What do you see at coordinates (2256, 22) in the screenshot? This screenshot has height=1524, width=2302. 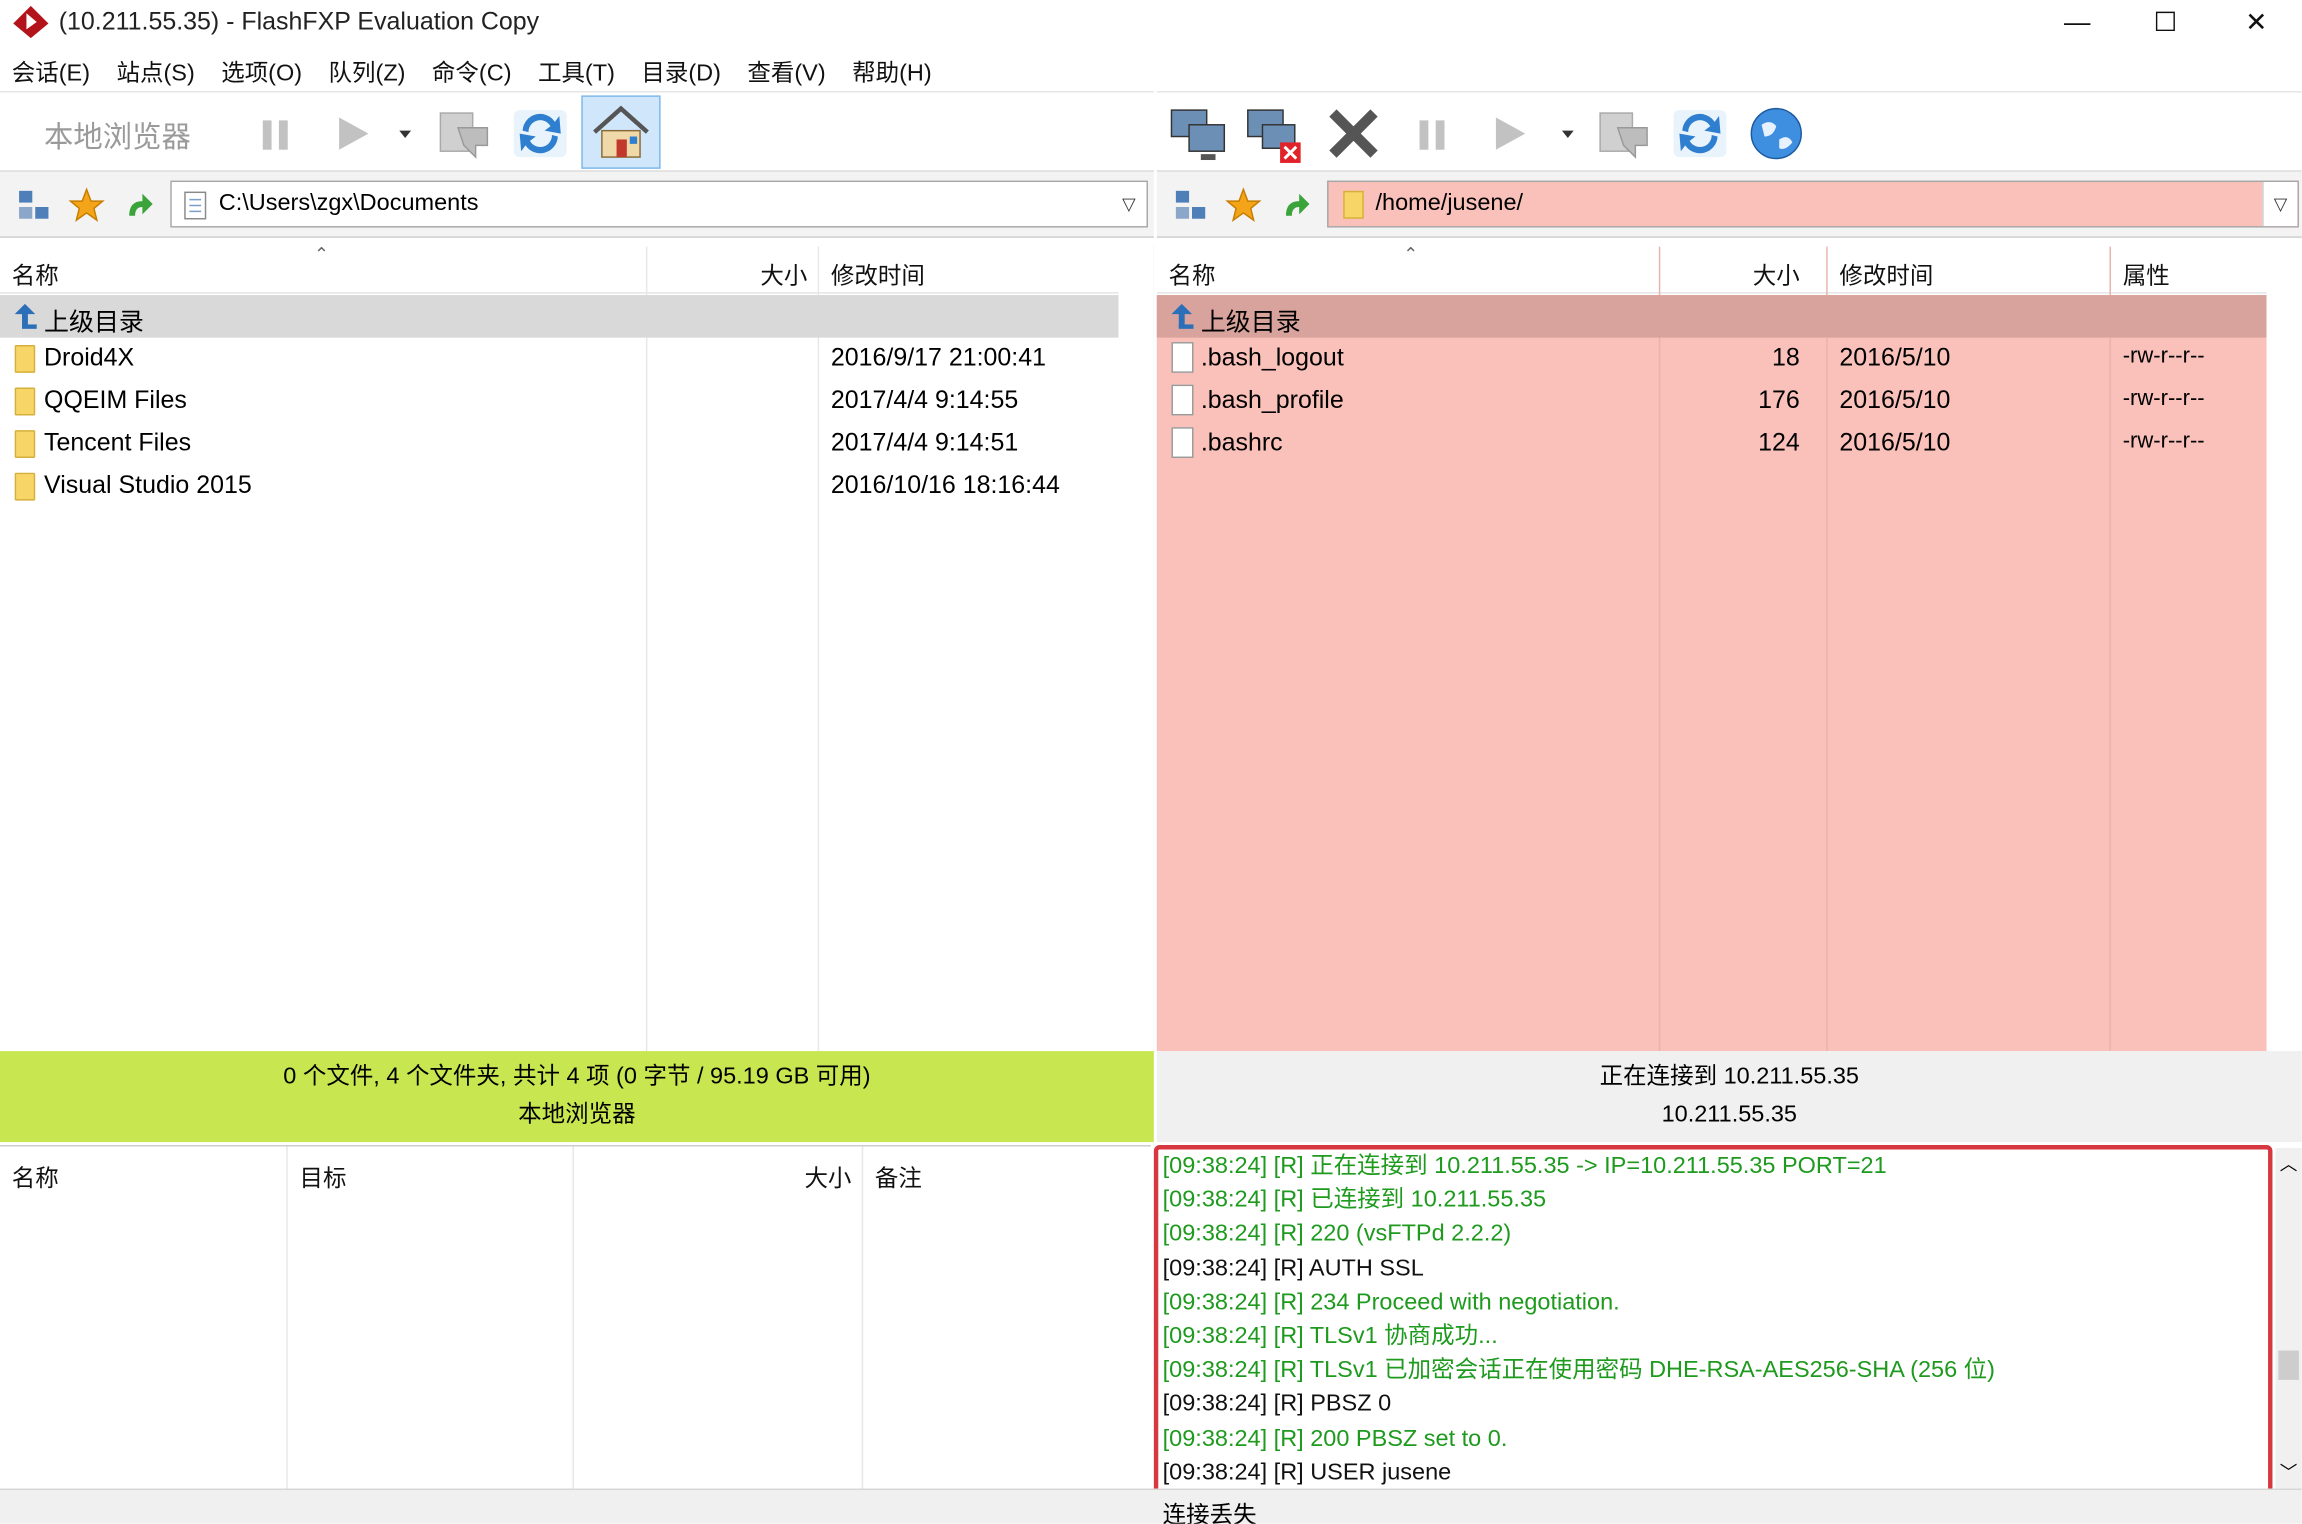 I see `close-button: ✕` at bounding box center [2256, 22].